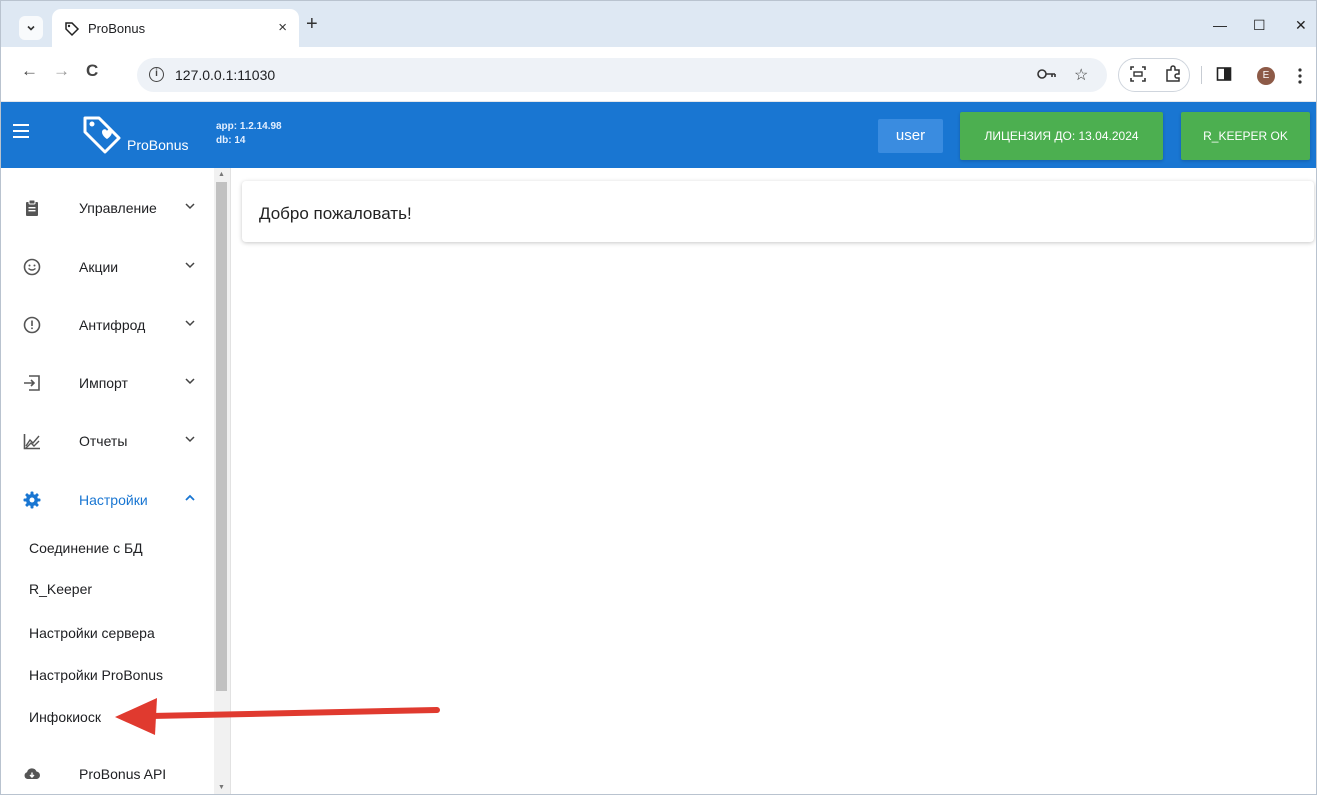 This screenshot has height=795, width=1317. I want to click on browser-toolbar: ← → C i 127.0.0.1:11030 ☆ E, so click(658, 74).